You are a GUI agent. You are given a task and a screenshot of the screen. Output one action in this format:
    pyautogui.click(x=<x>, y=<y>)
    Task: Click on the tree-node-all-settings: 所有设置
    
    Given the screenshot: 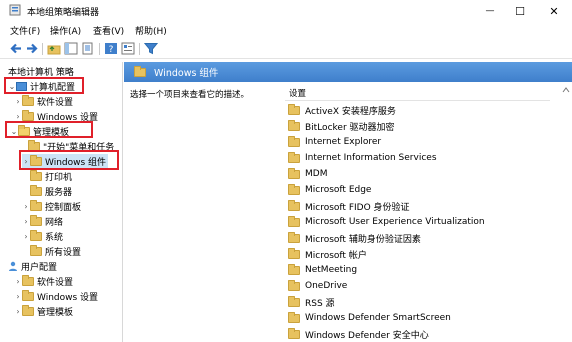 What is the action you would take?
    pyautogui.click(x=55, y=251)
    